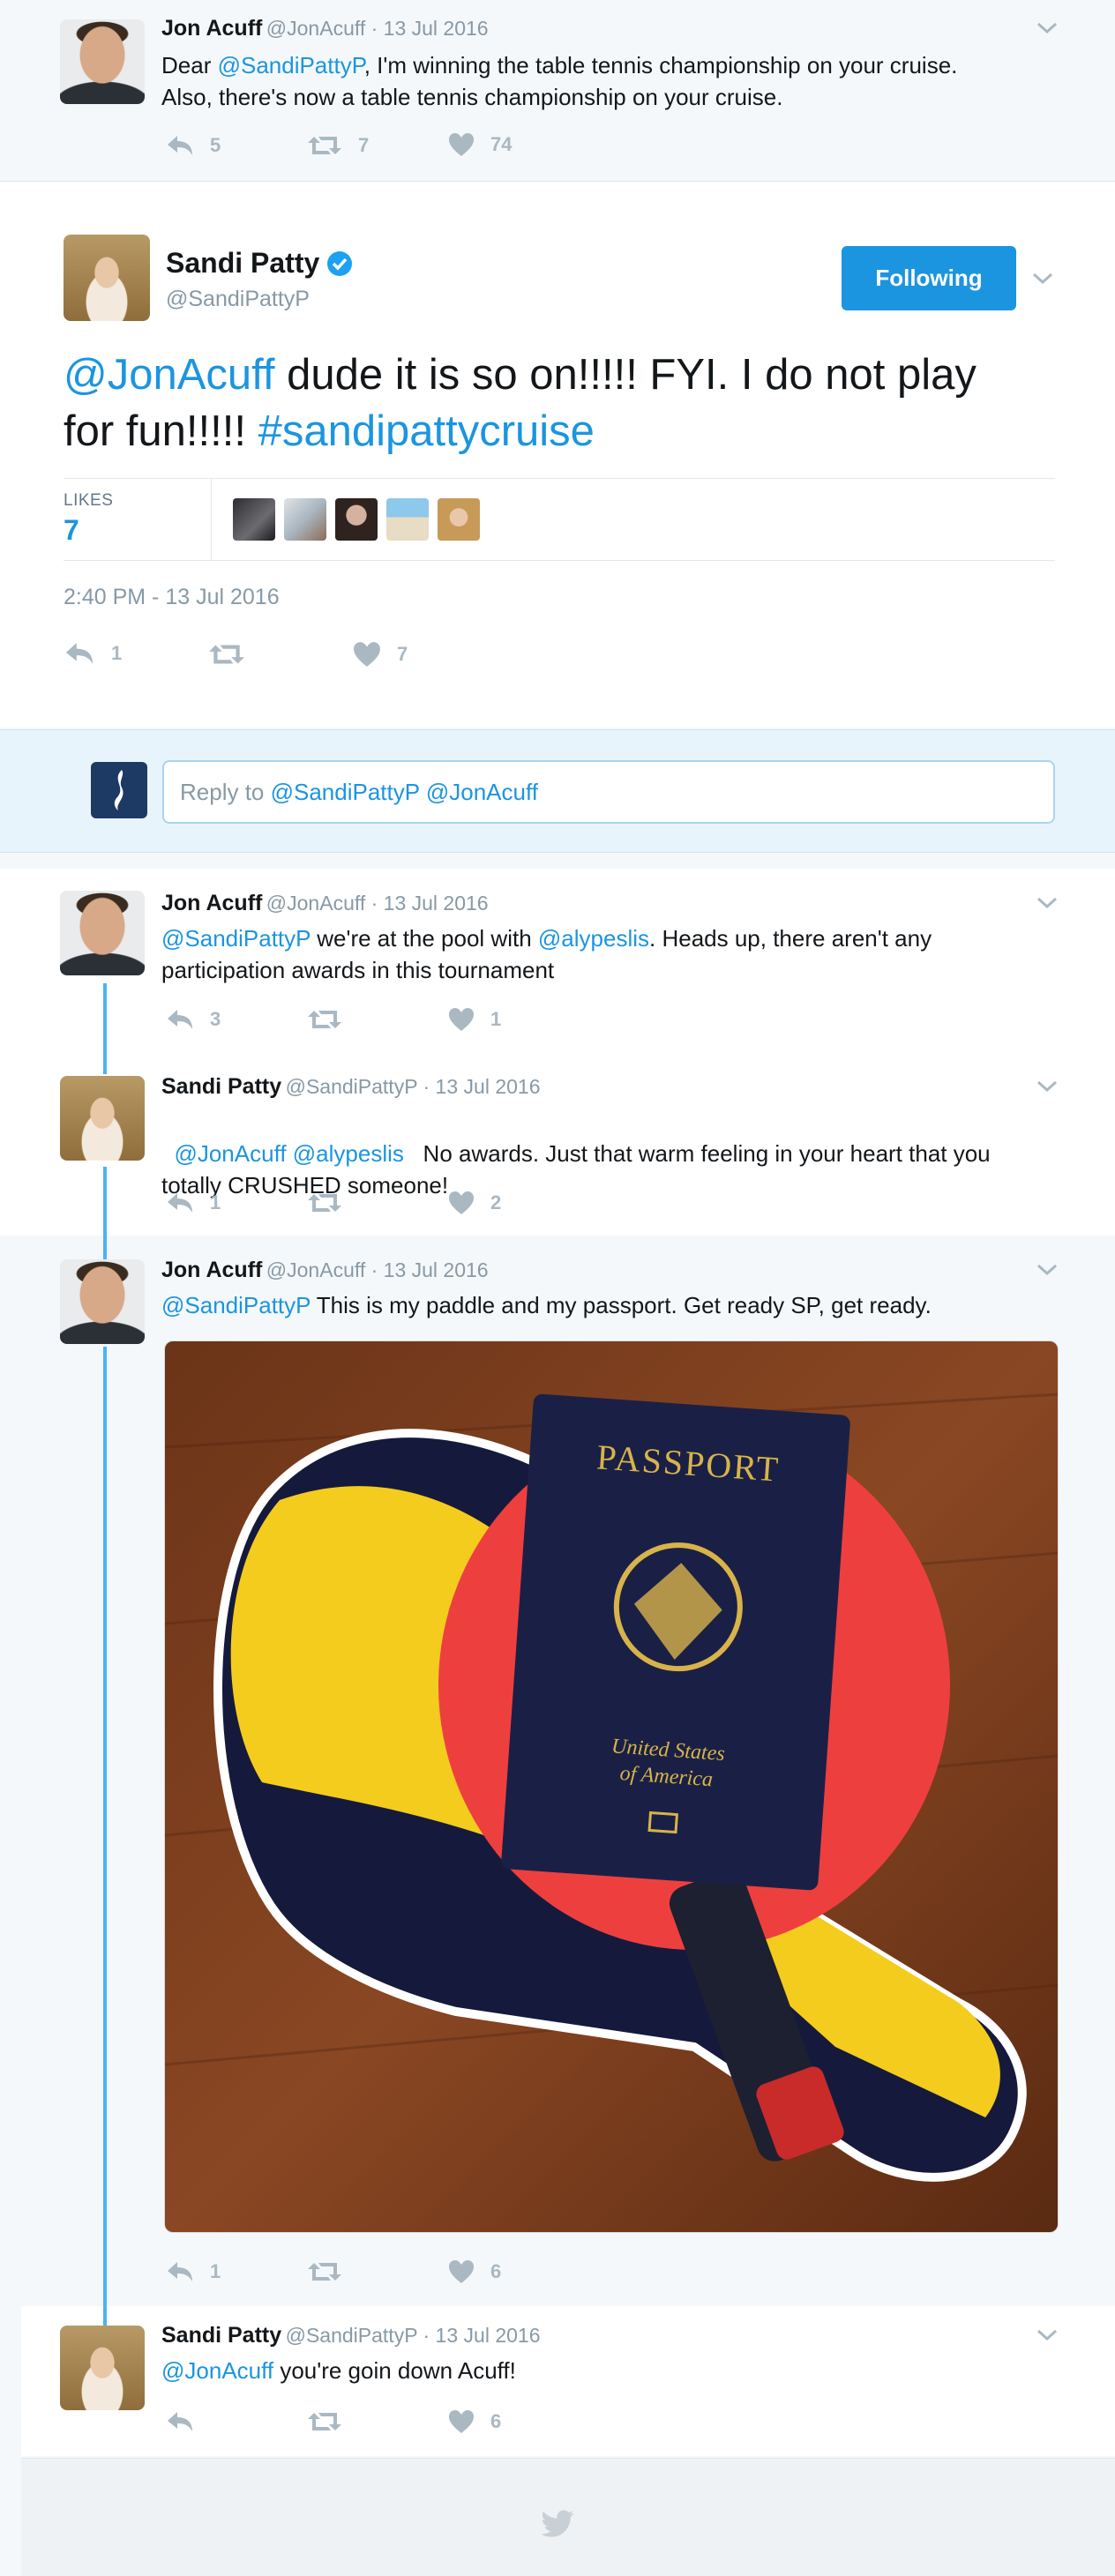 This screenshot has height=2576, width=1115. Describe the element at coordinates (559, 519) in the screenshot. I see `stats-row: LIKES 7` at that location.